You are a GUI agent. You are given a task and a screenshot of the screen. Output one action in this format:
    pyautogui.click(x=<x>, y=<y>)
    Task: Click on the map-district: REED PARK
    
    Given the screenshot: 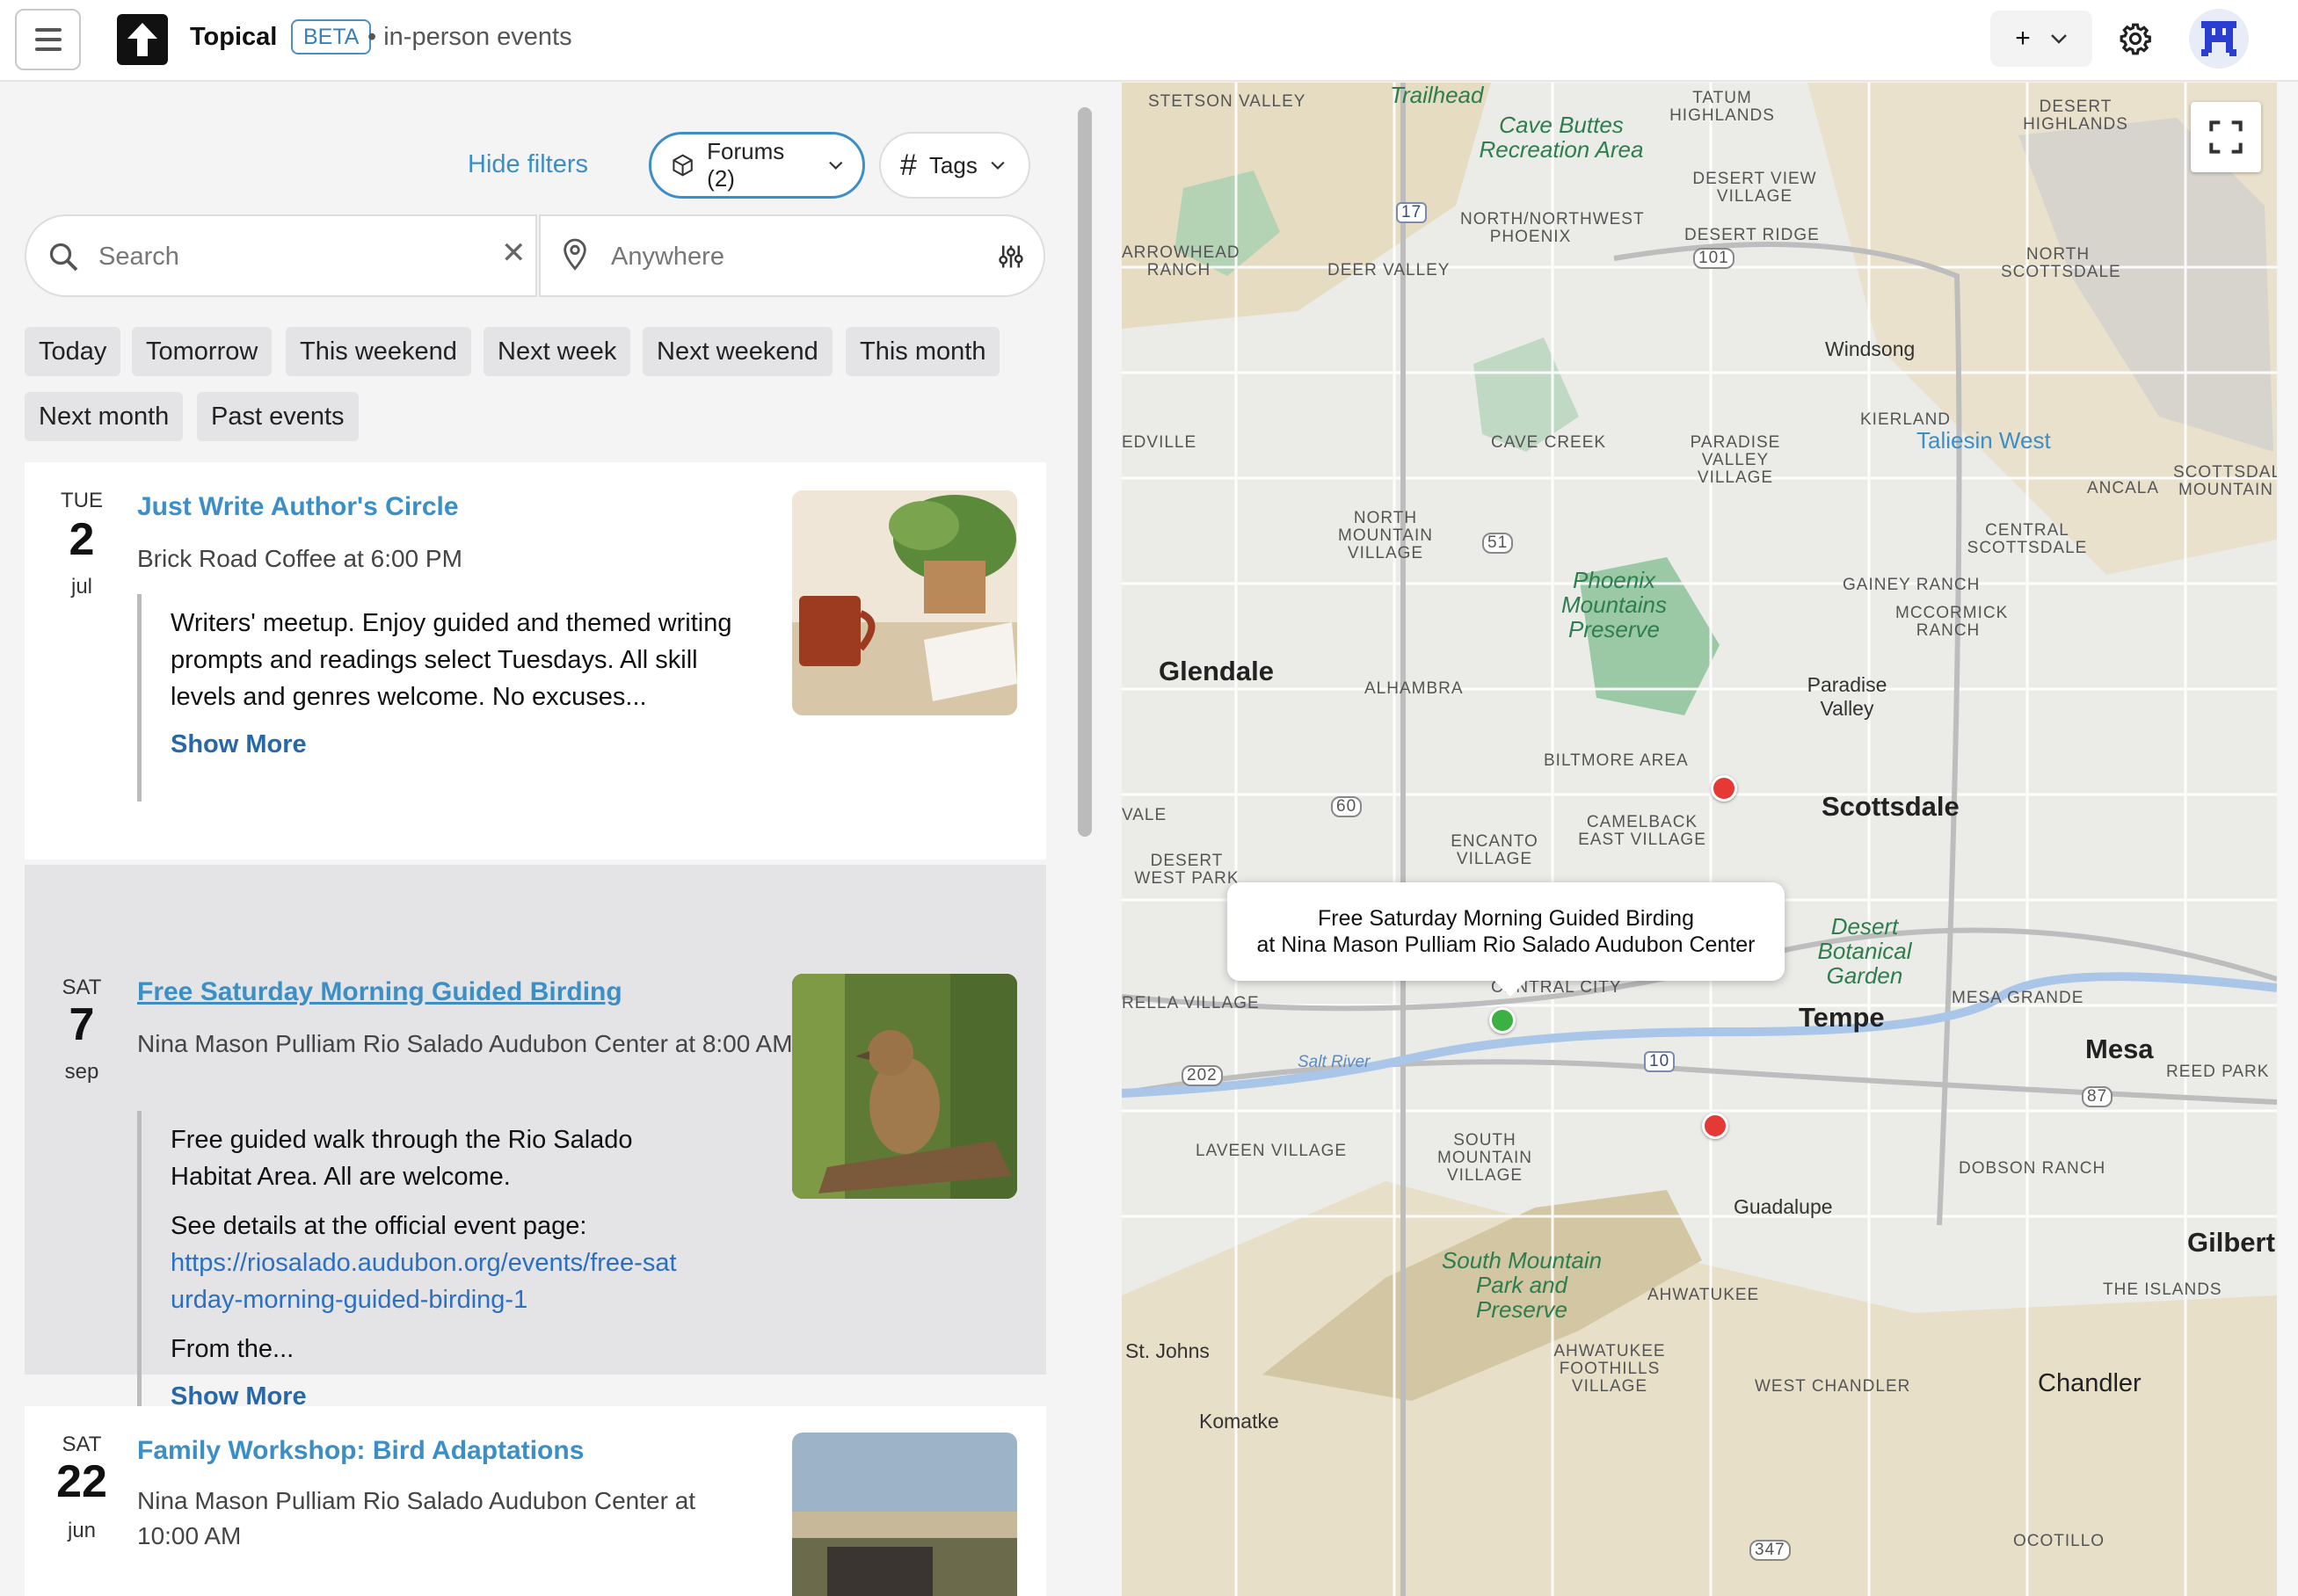 What is the action you would take?
    pyautogui.click(x=2218, y=1072)
    